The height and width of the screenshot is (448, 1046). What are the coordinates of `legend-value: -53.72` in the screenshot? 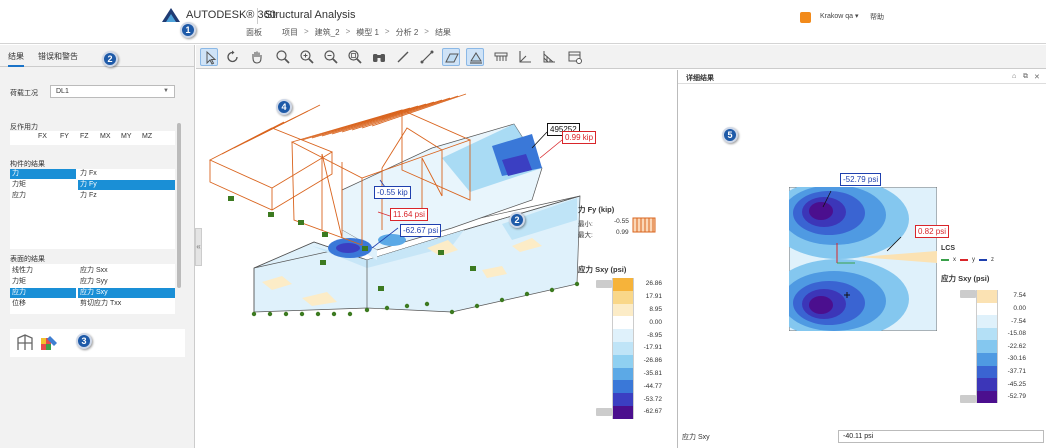 It's located at (652, 399).